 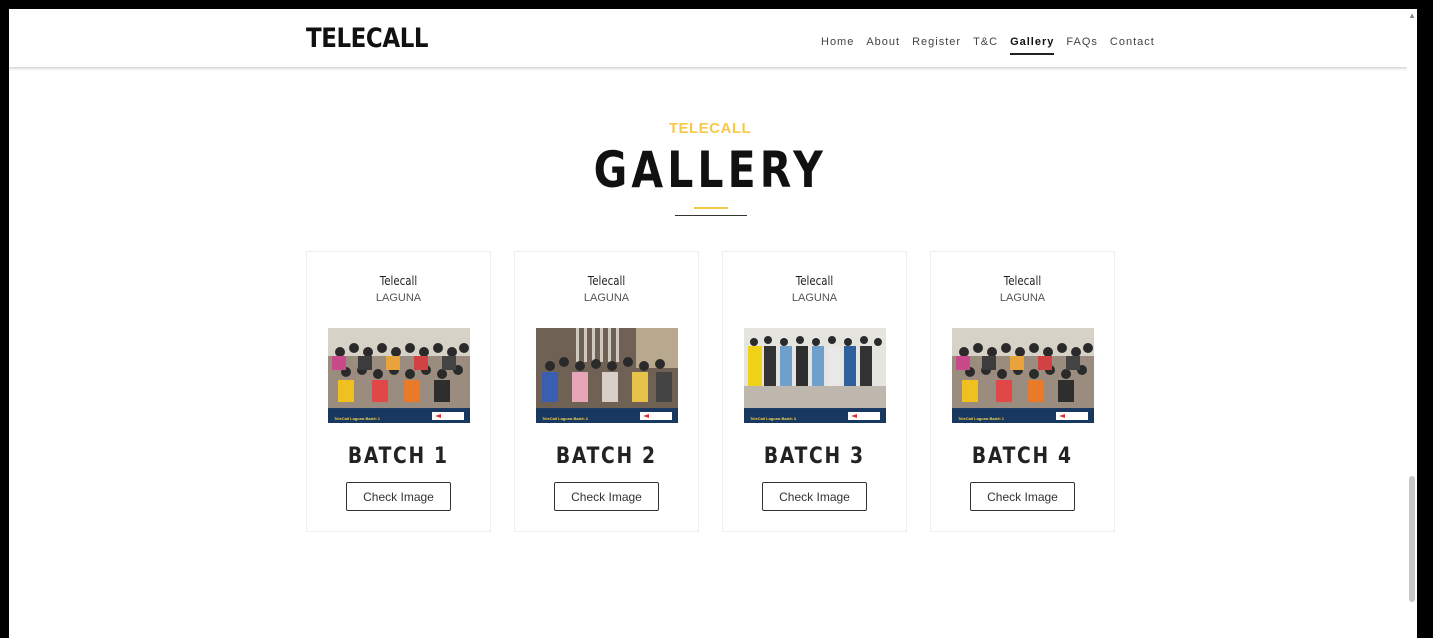 What do you see at coordinates (883, 42) in the screenshot?
I see `nav-about: About` at bounding box center [883, 42].